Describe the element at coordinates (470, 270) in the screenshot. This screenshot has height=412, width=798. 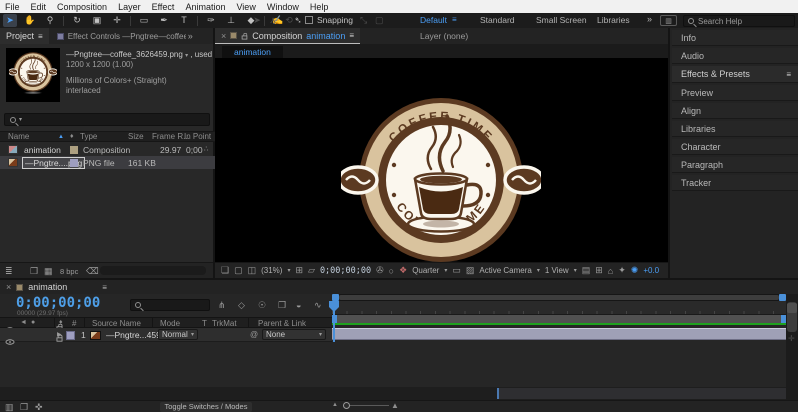
I see `transparency-grid-icon: ▨` at that location.